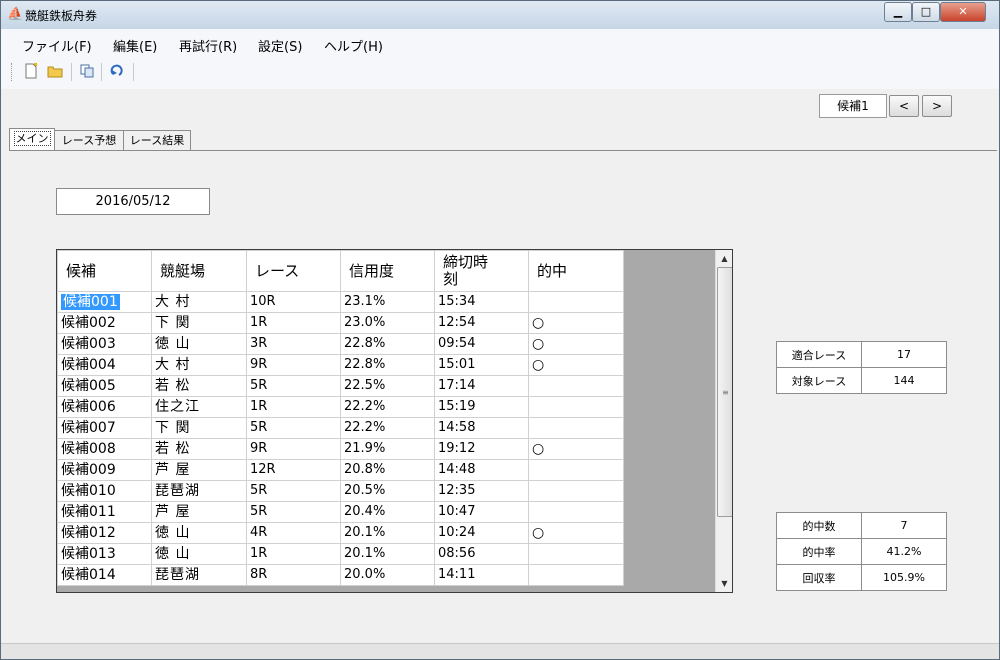  Describe the element at coordinates (387, 365) in the screenshot. I see `cell-confidence: 22.8%` at that location.